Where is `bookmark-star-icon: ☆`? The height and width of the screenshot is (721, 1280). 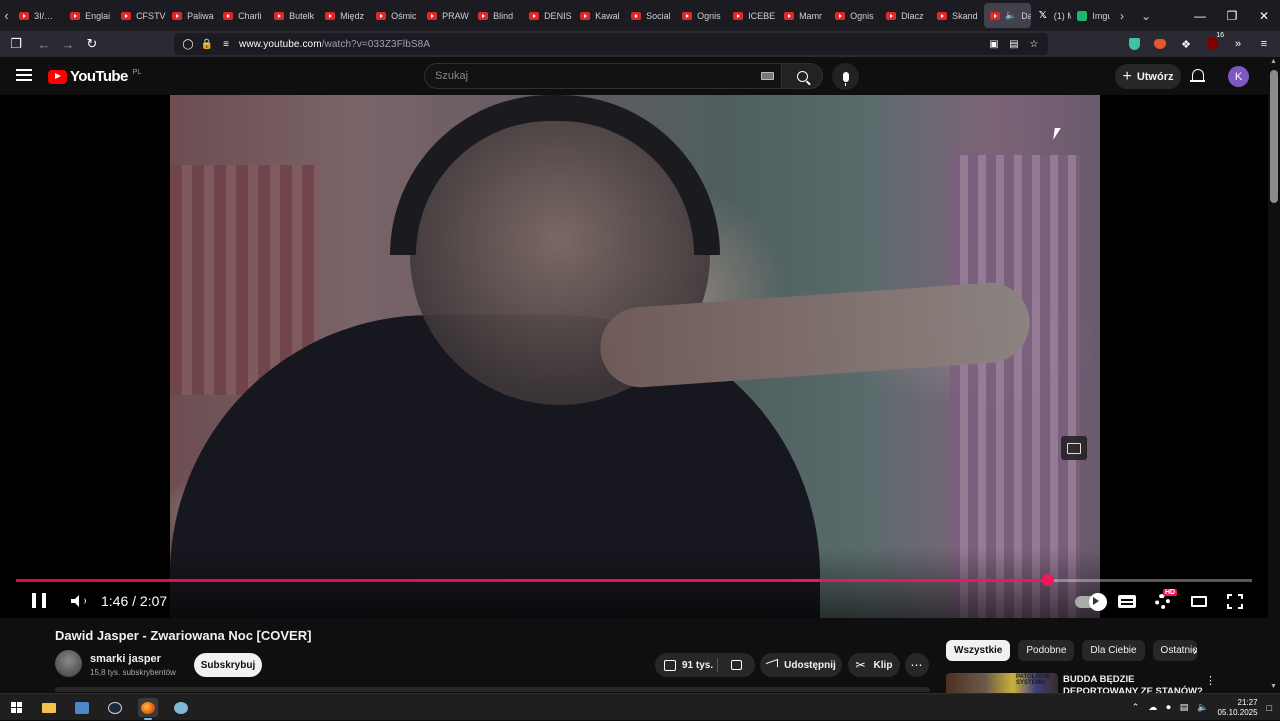 bookmark-star-icon: ☆ is located at coordinates (1034, 44).